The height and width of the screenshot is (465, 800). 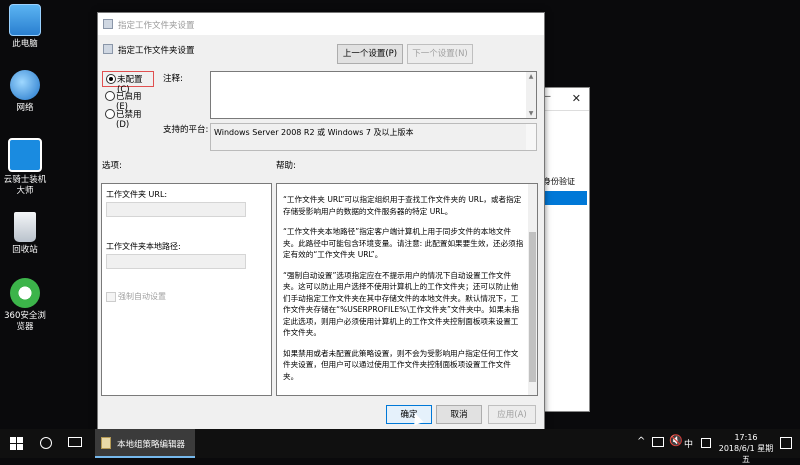 What do you see at coordinates (186, 289) in the screenshot?
I see `options-panel: 工作文件夹 URL: 工作文件夹本地路径: 强制自动设置` at bounding box center [186, 289].